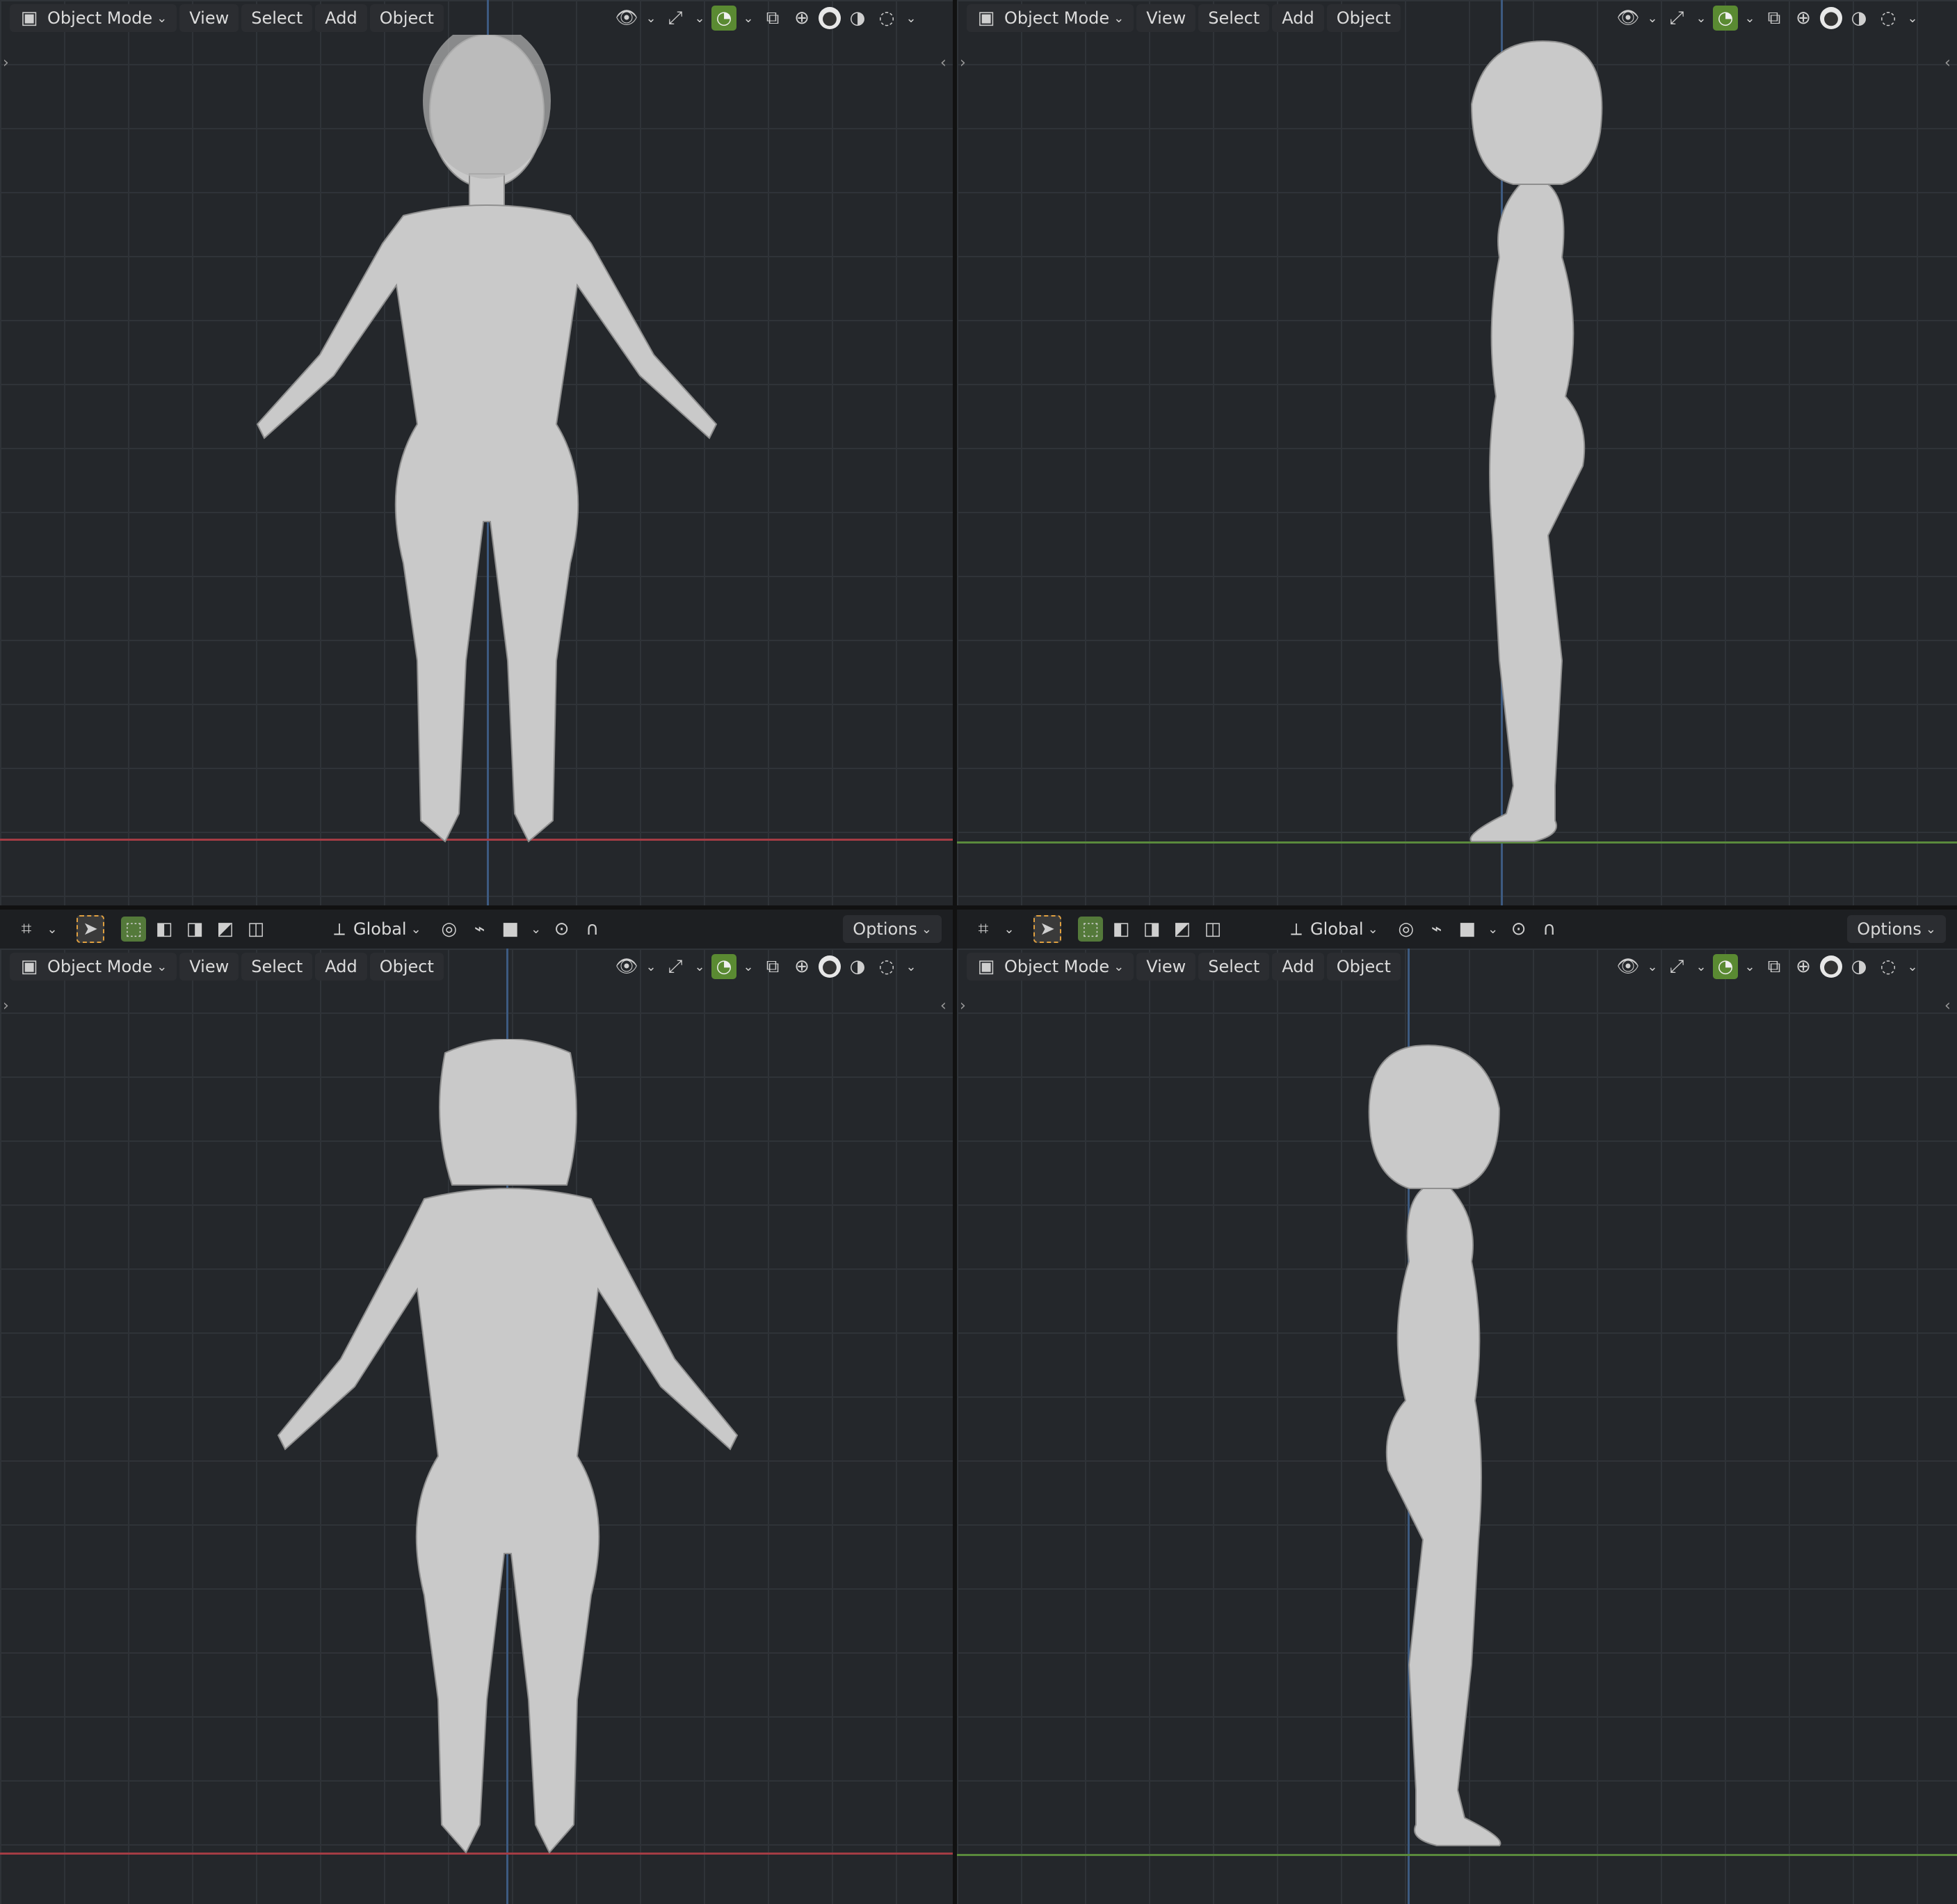 The image size is (1957, 1904). What do you see at coordinates (1151, 929) in the screenshot?
I see `select-subtract-icon: ◨` at bounding box center [1151, 929].